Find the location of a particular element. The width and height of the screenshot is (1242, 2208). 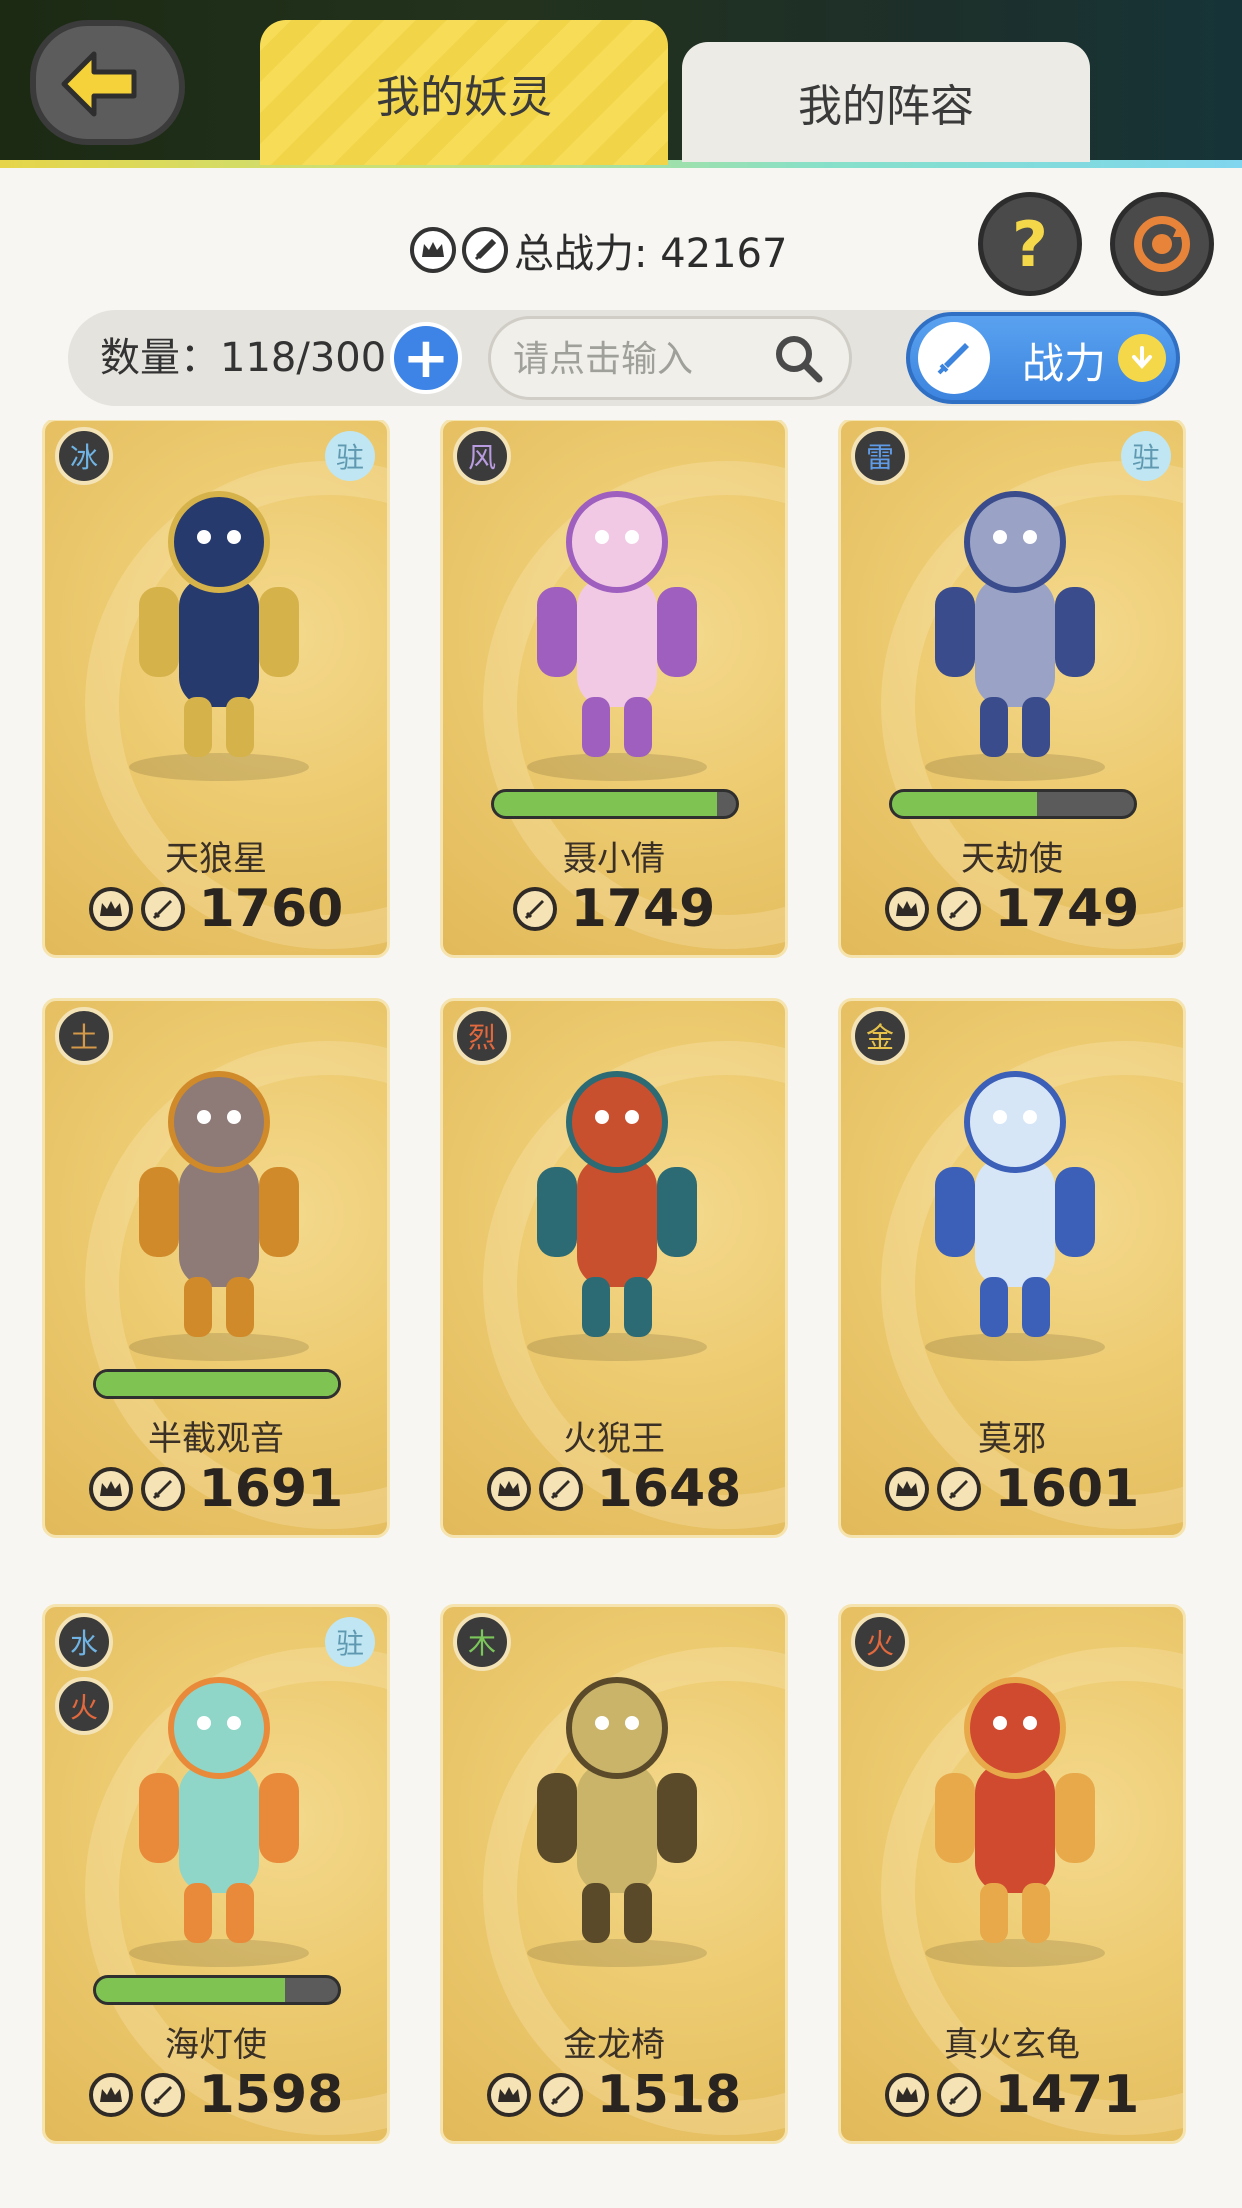

spirit-power-value: 1601 is located at coordinates (1067, 1489).